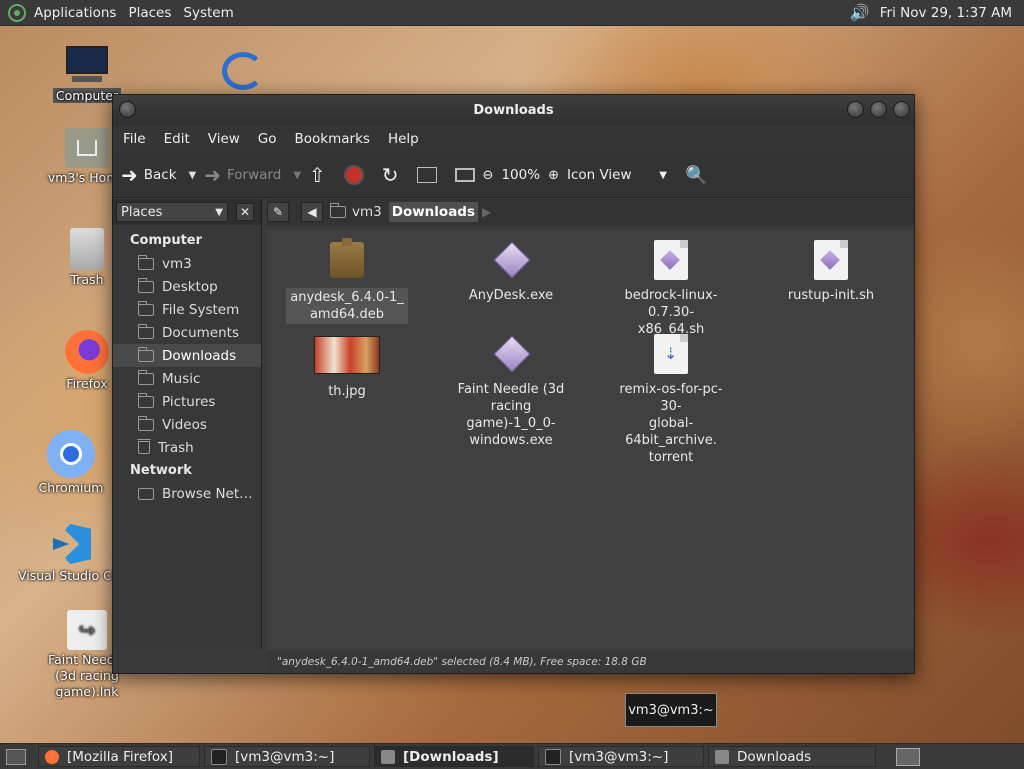 This screenshot has width=1024, height=769. I want to click on up-icon: ⇧, so click(317, 175).